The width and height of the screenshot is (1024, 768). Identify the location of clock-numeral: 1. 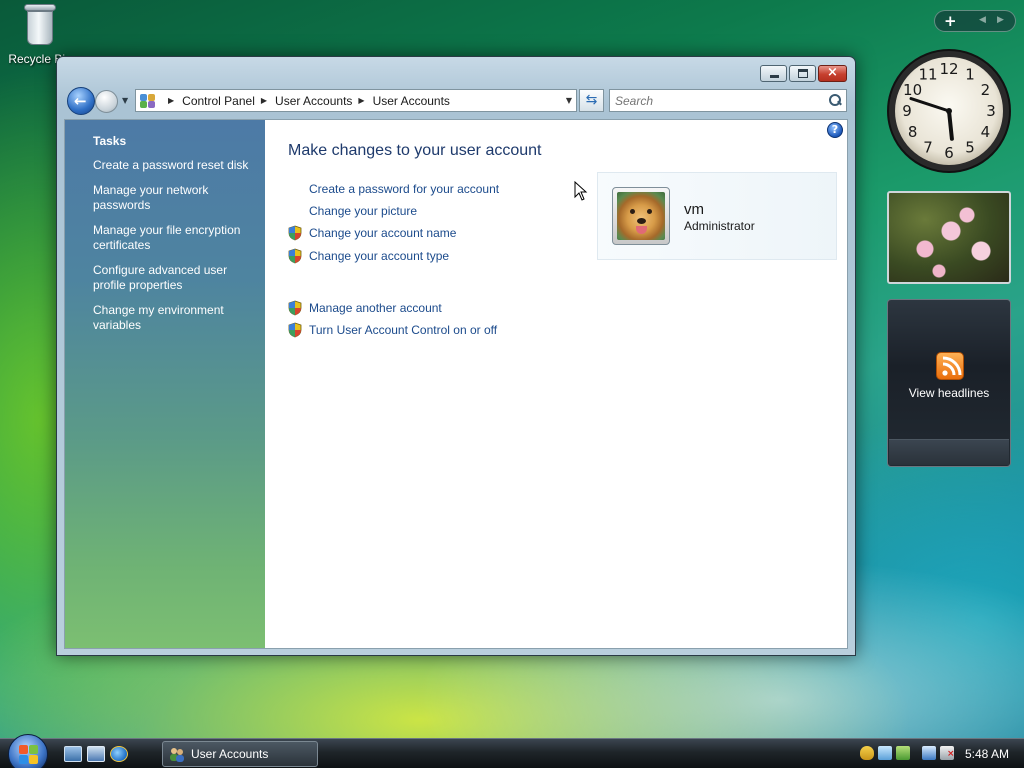
(970, 75).